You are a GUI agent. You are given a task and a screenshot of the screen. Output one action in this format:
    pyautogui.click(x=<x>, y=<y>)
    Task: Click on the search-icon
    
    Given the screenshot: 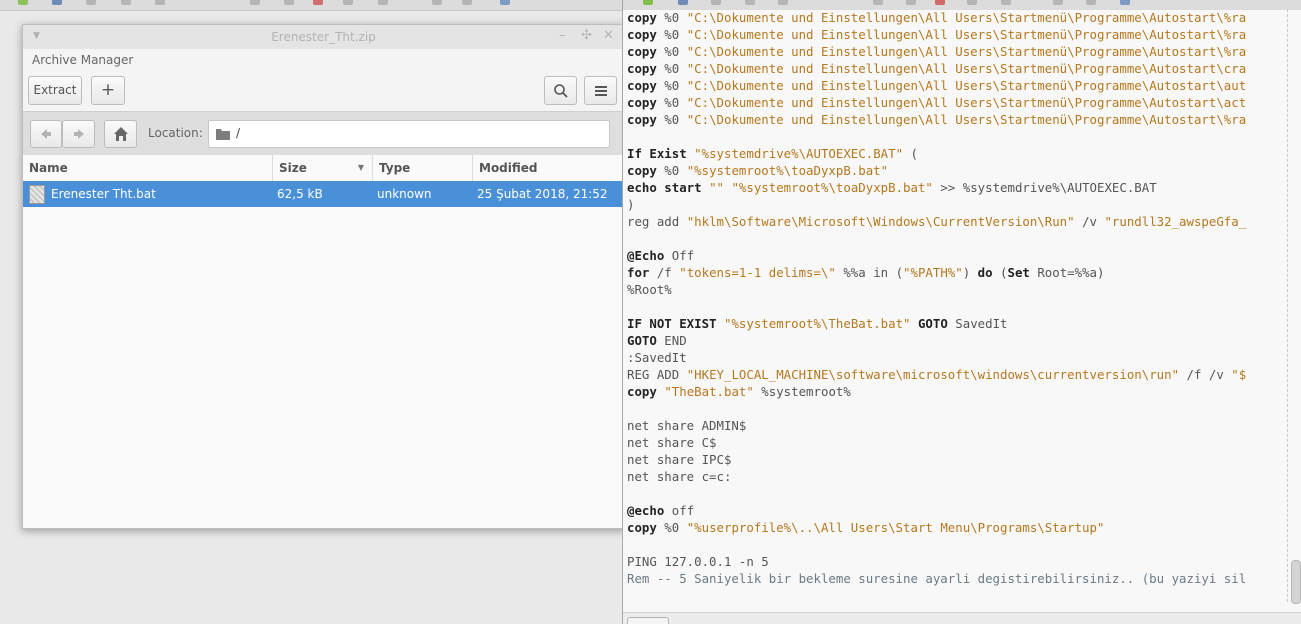 What is the action you would take?
    pyautogui.click(x=560, y=91)
    